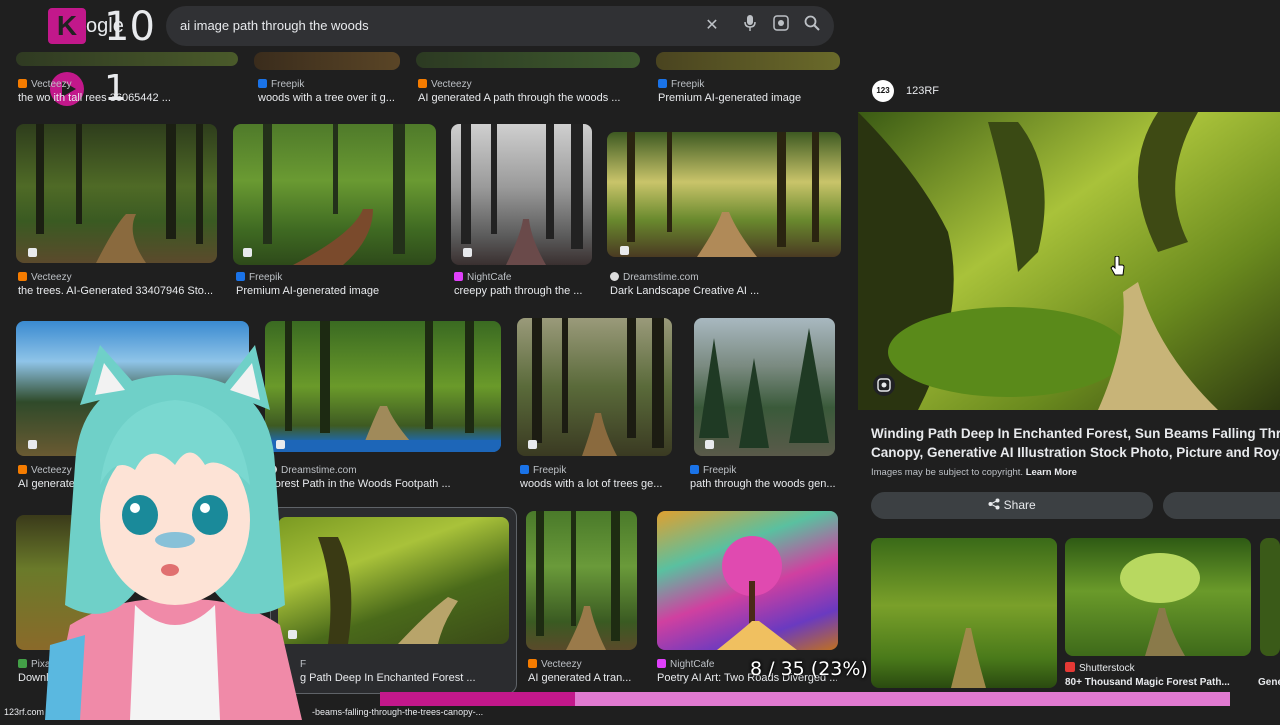  What do you see at coordinates (995, 505) in the screenshot?
I see `share-icon` at bounding box center [995, 505].